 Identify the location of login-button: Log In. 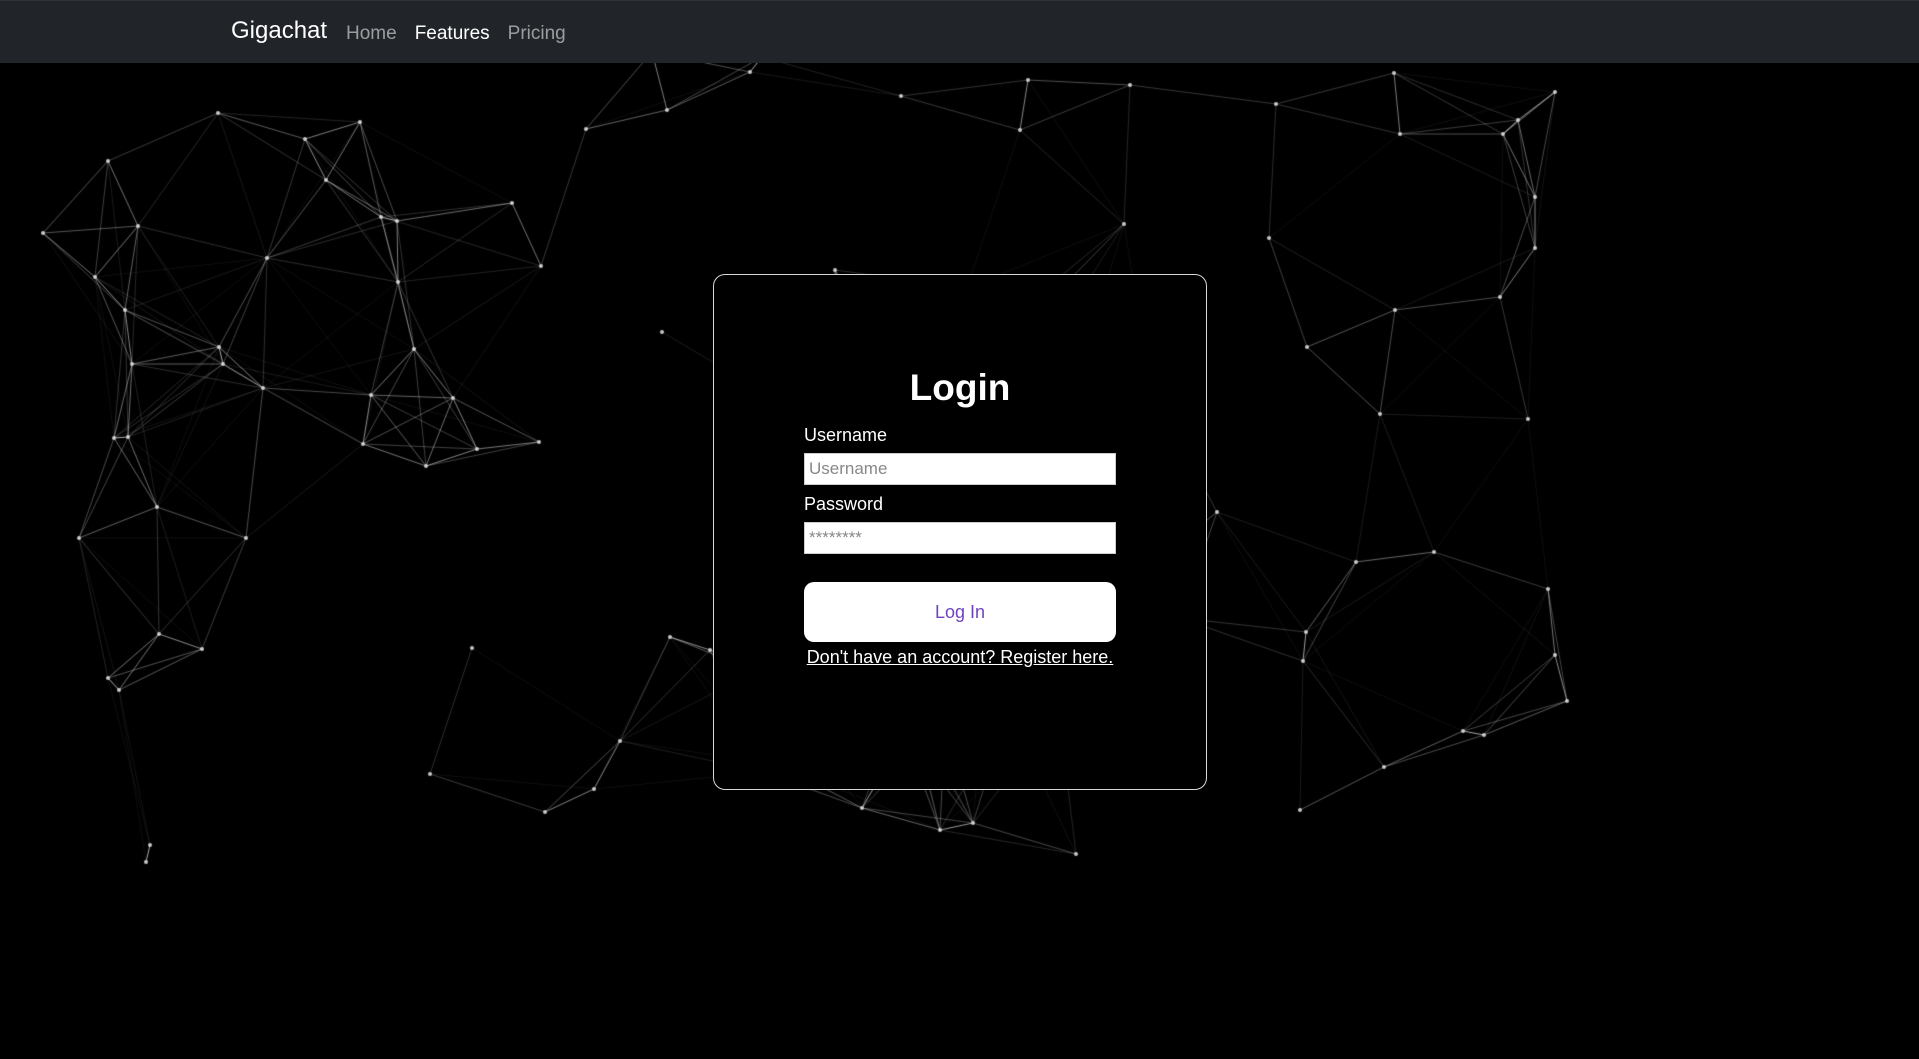
(960, 612).